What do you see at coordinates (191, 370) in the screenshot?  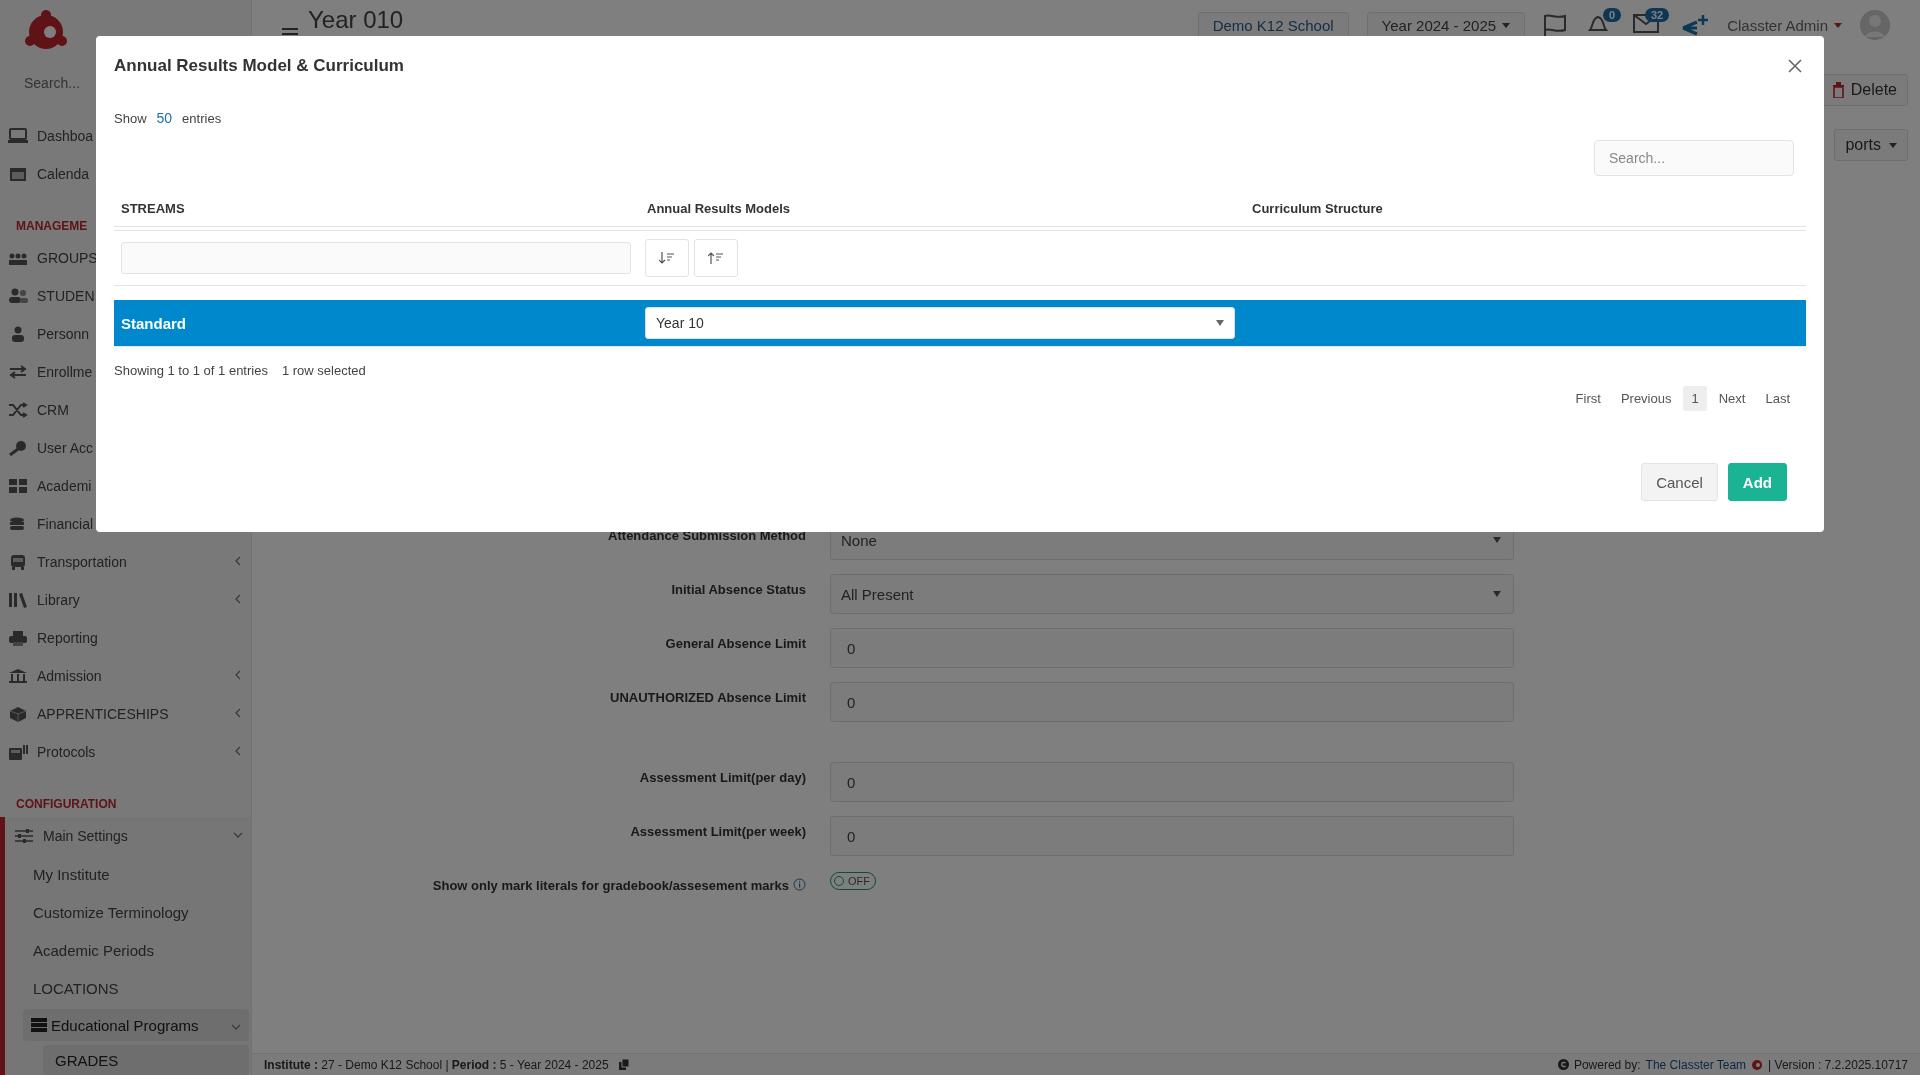 I see `table-info: Showing 1 to 1 of 1 entries` at bounding box center [191, 370].